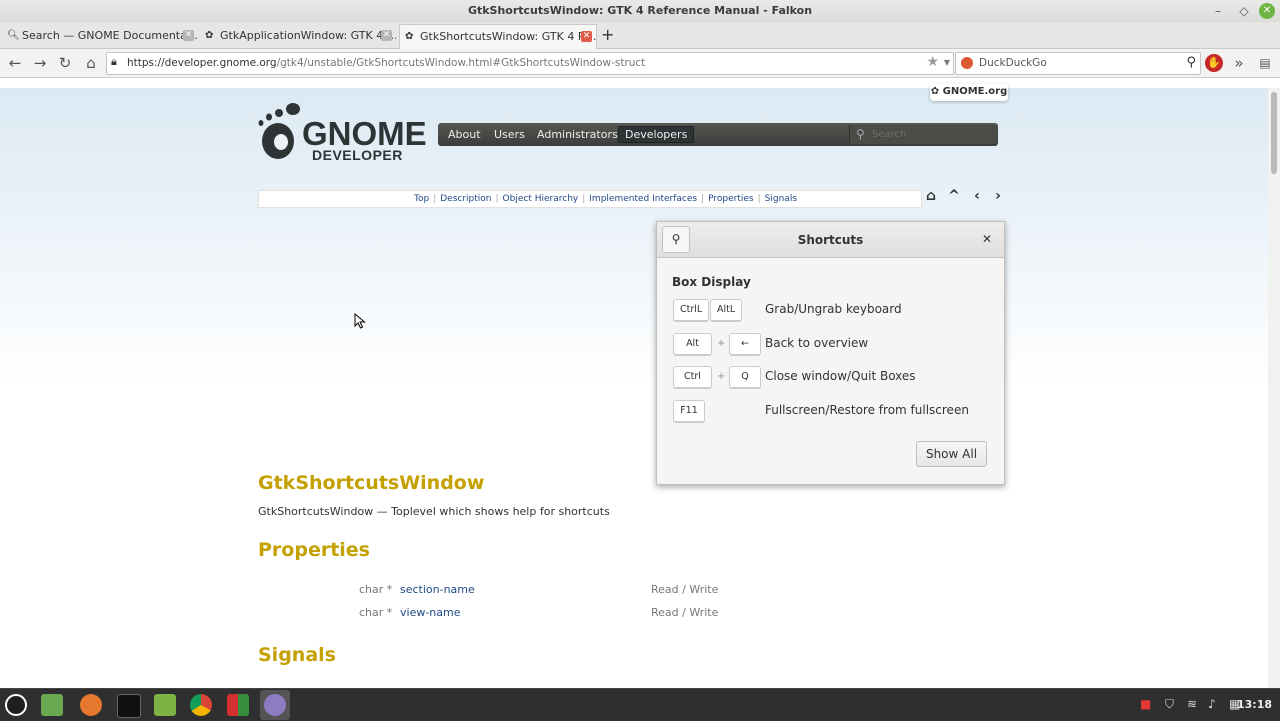 The width and height of the screenshot is (1280, 721). What do you see at coordinates (730, 199) in the screenshot?
I see `section-link-properties: Properties` at bounding box center [730, 199].